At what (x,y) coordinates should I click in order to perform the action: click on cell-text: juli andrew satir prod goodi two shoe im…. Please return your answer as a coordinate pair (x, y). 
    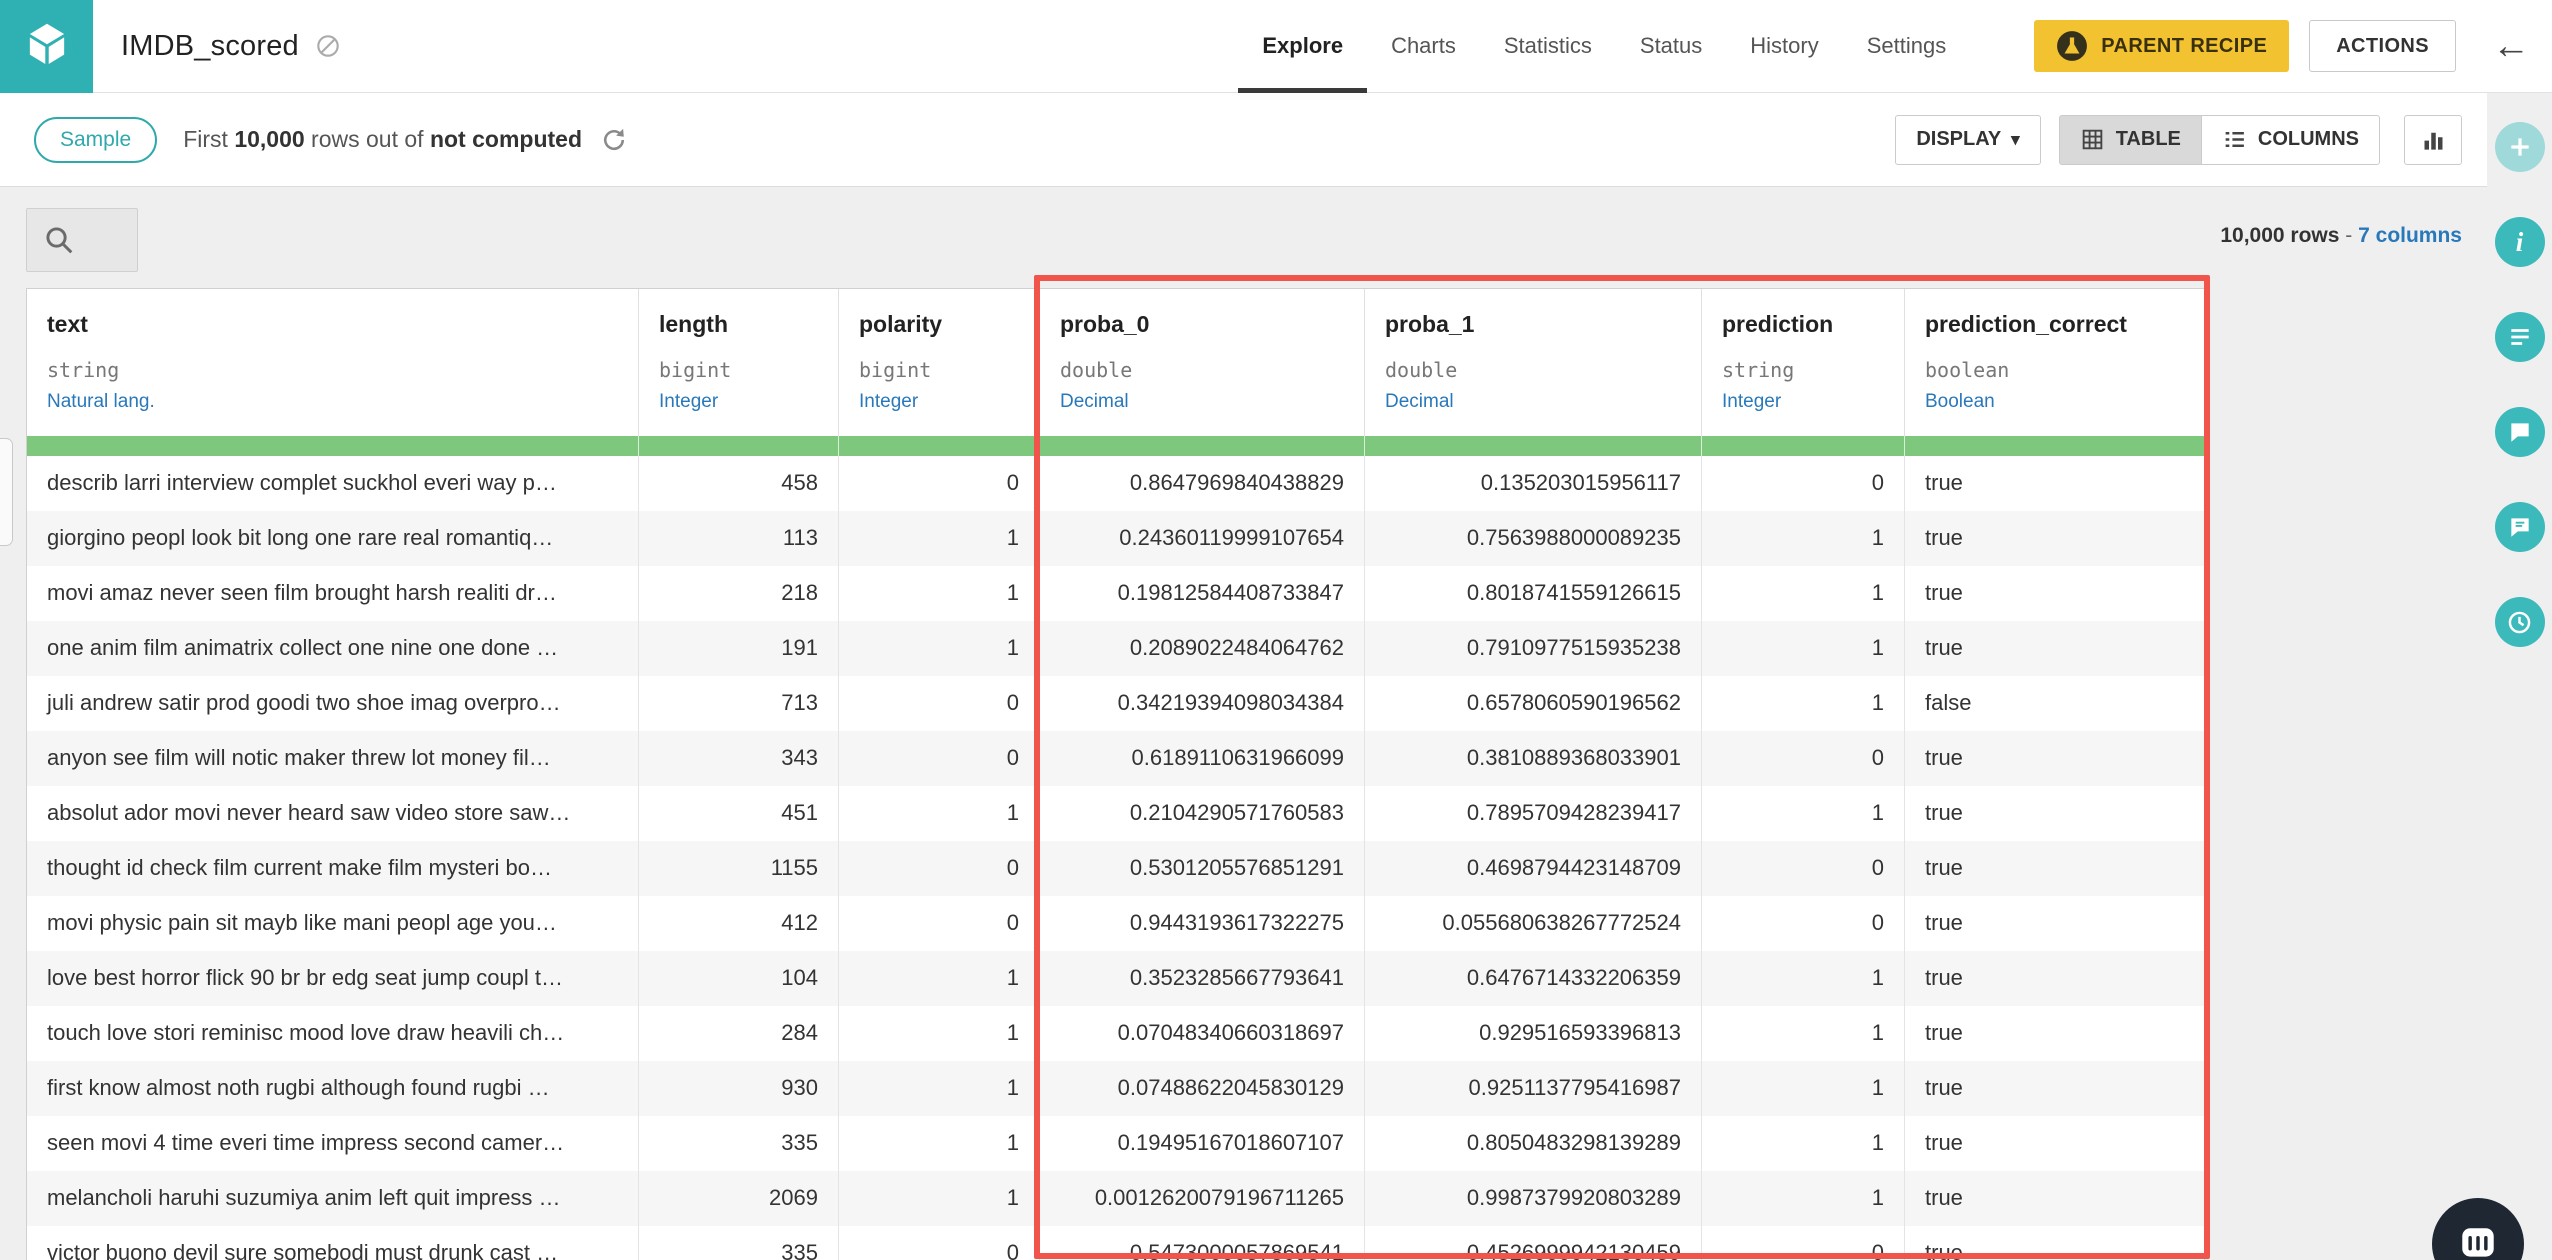
    Looking at the image, I should click on (333, 703).